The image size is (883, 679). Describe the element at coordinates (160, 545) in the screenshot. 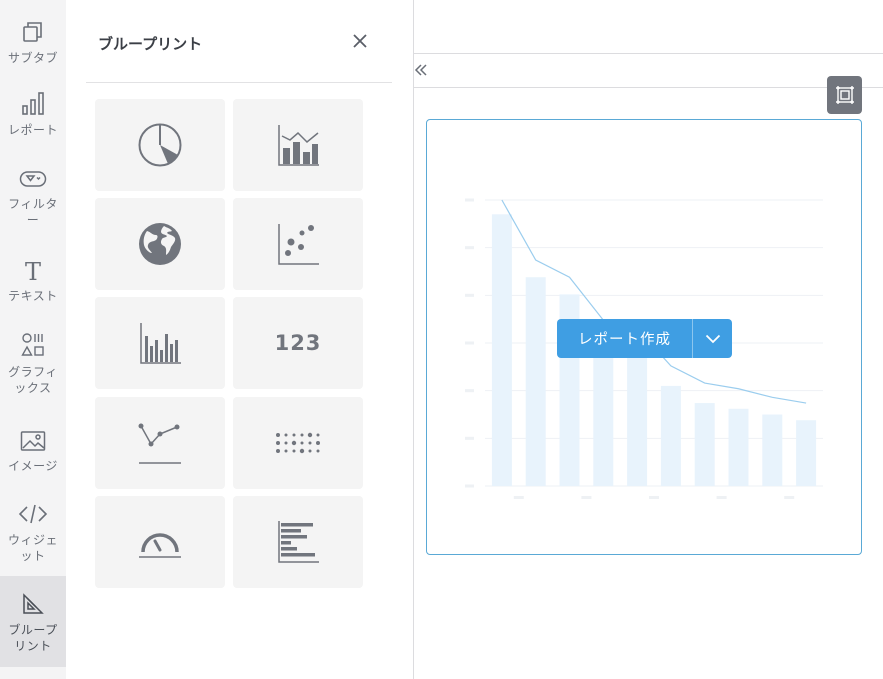

I see `gauge-icon` at that location.